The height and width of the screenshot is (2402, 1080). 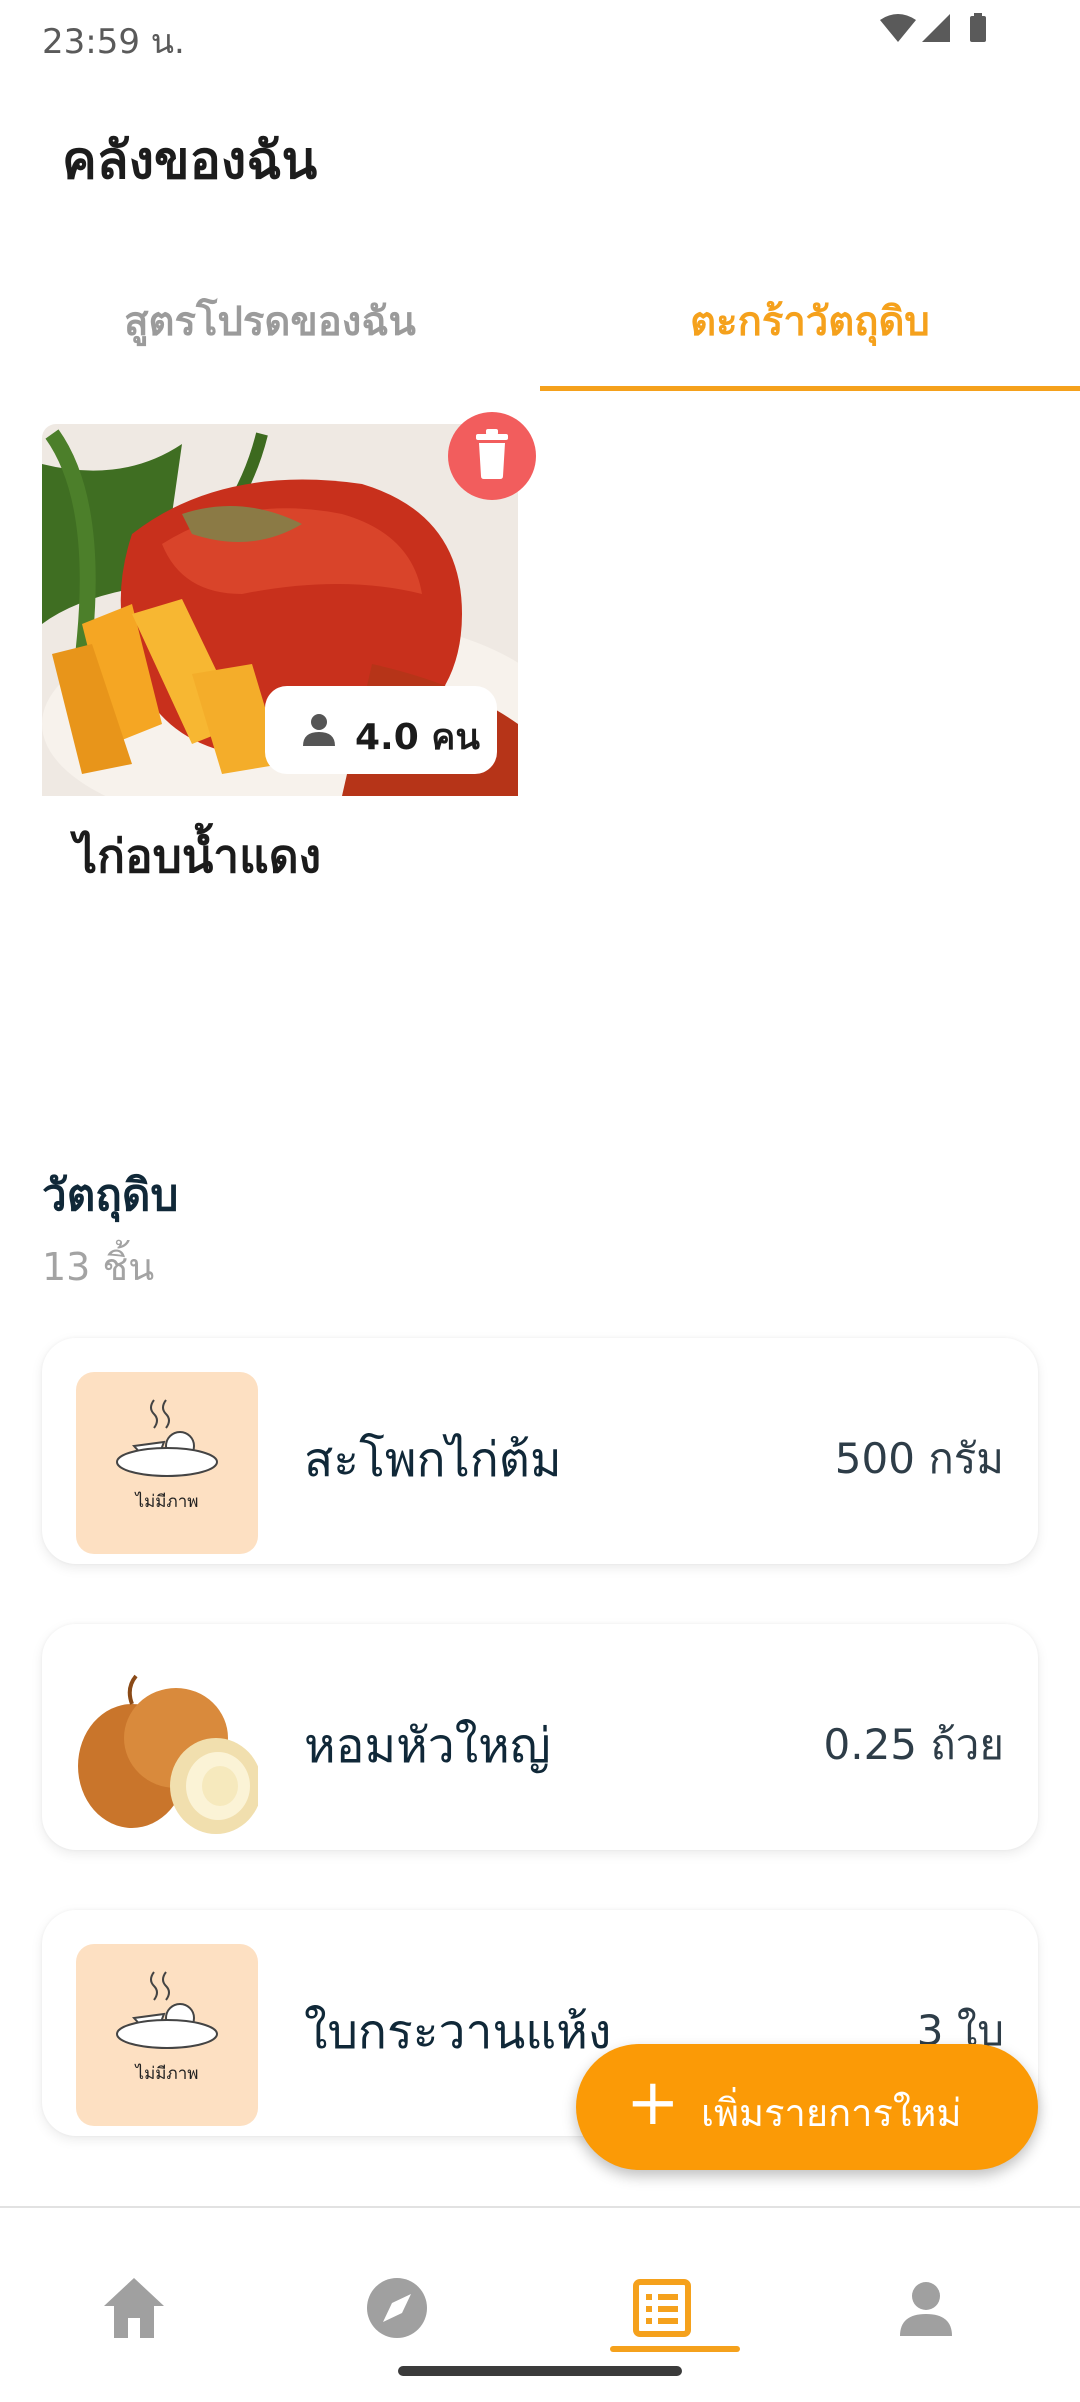 What do you see at coordinates (810, 388) in the screenshot?
I see `tab-indicator` at bounding box center [810, 388].